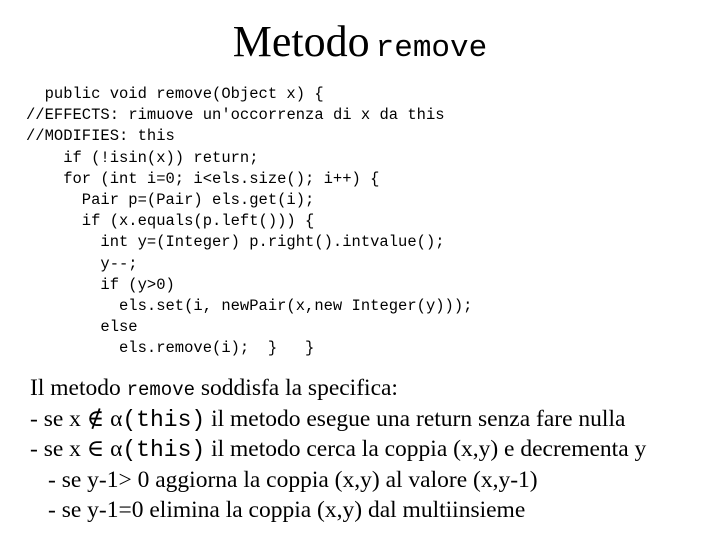 This screenshot has width=720, height=540. I want to click on code-line: for (int i=0; i<els.size(); i++) {, so click(221, 178).